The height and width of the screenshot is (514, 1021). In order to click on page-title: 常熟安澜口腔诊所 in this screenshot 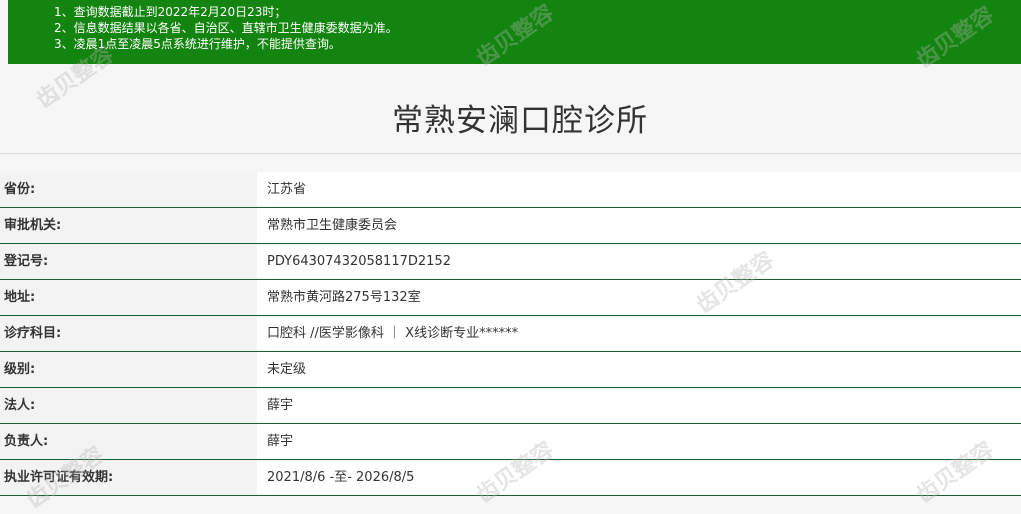, I will do `click(520, 121)`.